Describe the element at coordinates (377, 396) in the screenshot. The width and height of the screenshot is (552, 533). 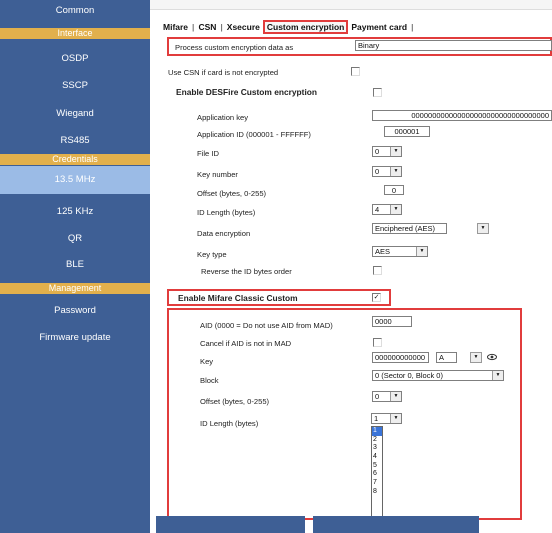
I see `offset2-value: 0` at that location.